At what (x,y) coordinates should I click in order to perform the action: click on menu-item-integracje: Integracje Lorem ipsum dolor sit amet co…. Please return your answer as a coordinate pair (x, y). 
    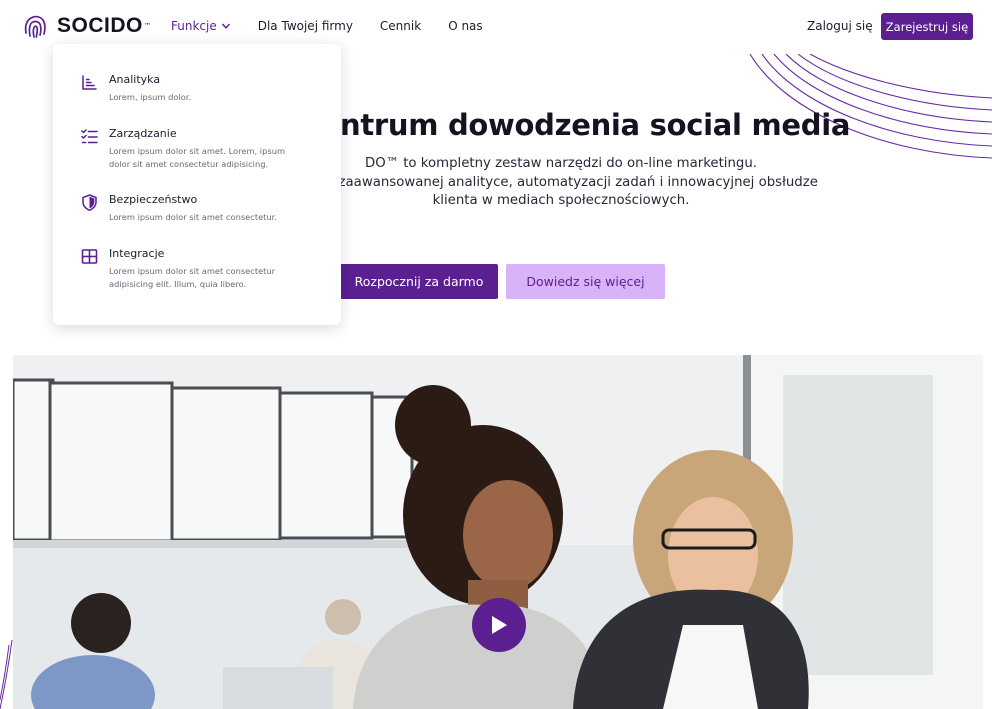
    Looking at the image, I should click on (190, 269).